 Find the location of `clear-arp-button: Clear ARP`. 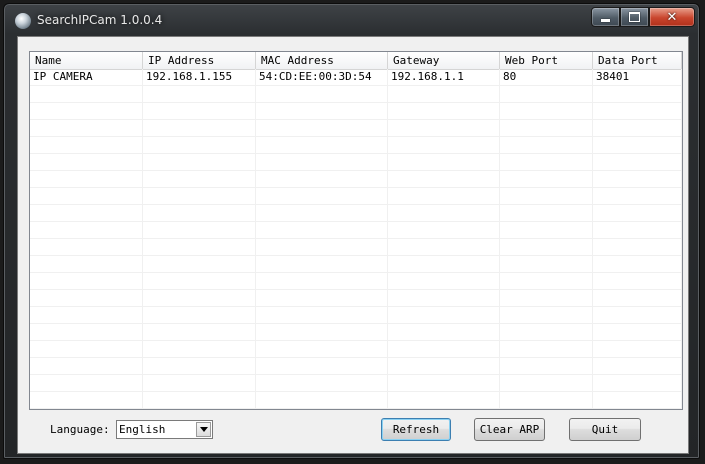

clear-arp-button: Clear ARP is located at coordinates (509, 429).